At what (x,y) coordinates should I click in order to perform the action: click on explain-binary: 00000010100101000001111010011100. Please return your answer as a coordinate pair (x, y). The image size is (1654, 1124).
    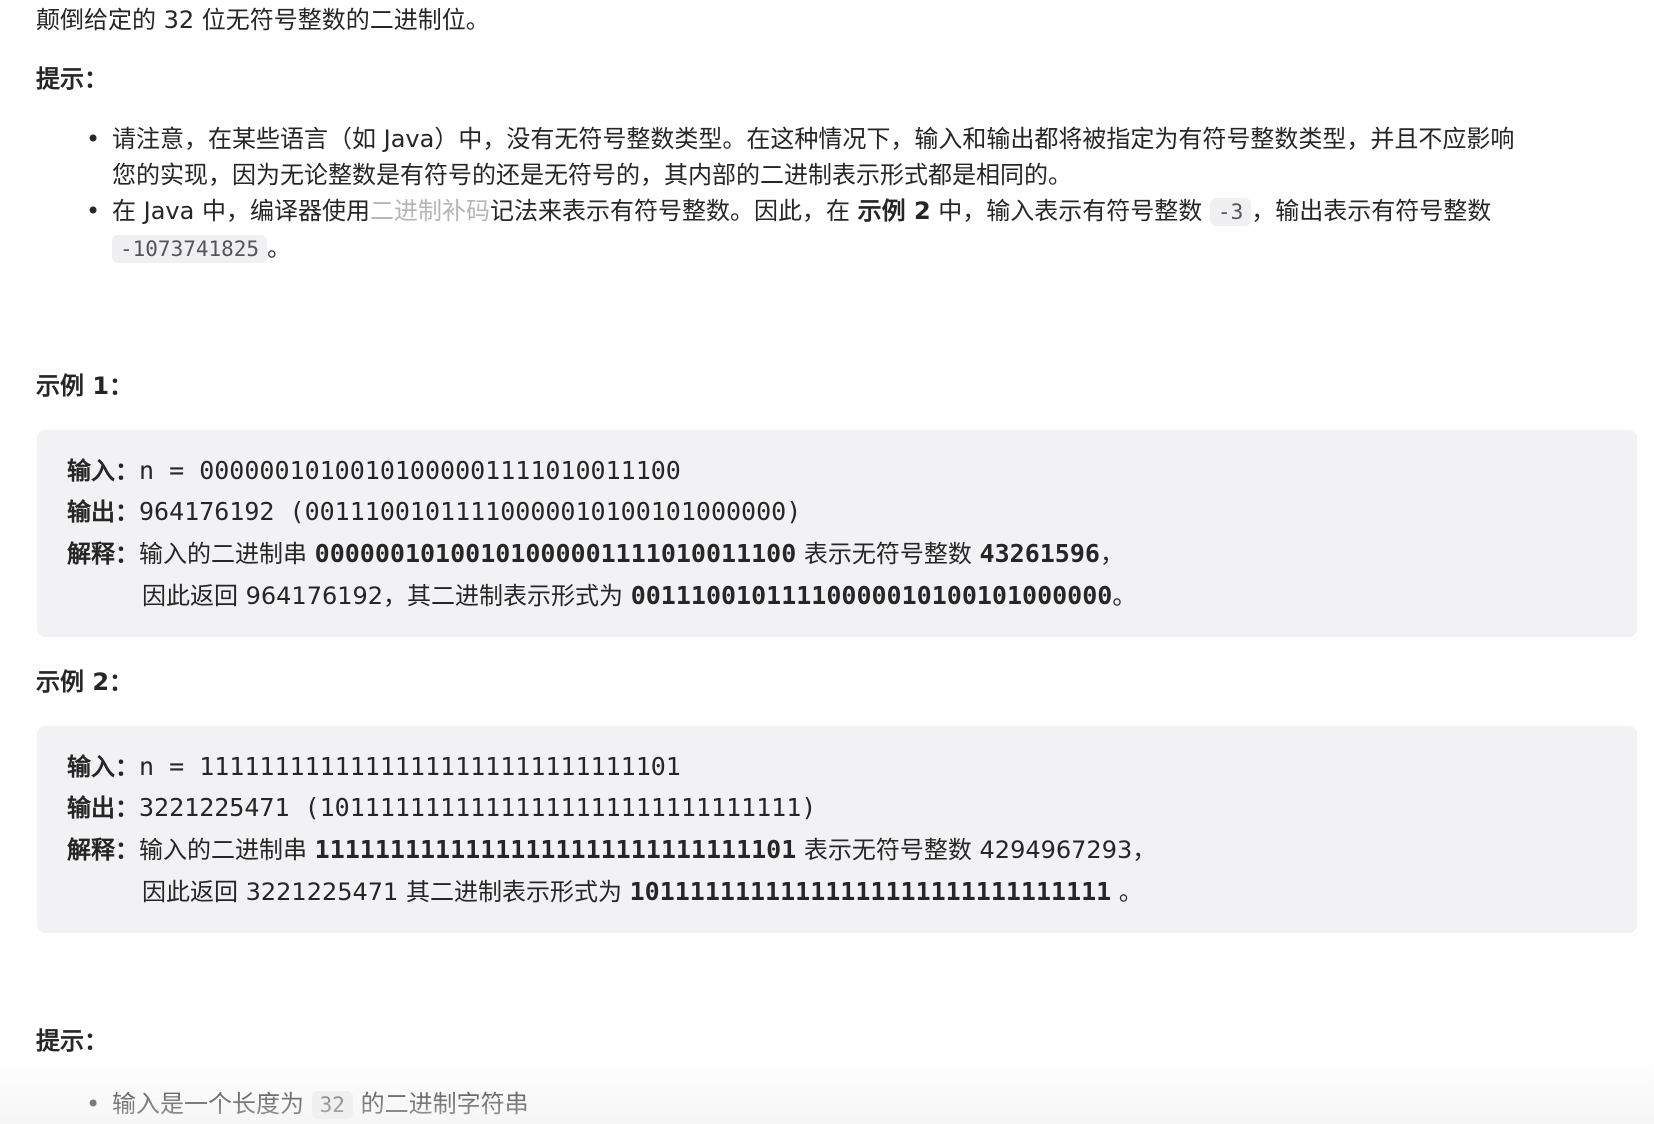
    Looking at the image, I should click on (555, 553).